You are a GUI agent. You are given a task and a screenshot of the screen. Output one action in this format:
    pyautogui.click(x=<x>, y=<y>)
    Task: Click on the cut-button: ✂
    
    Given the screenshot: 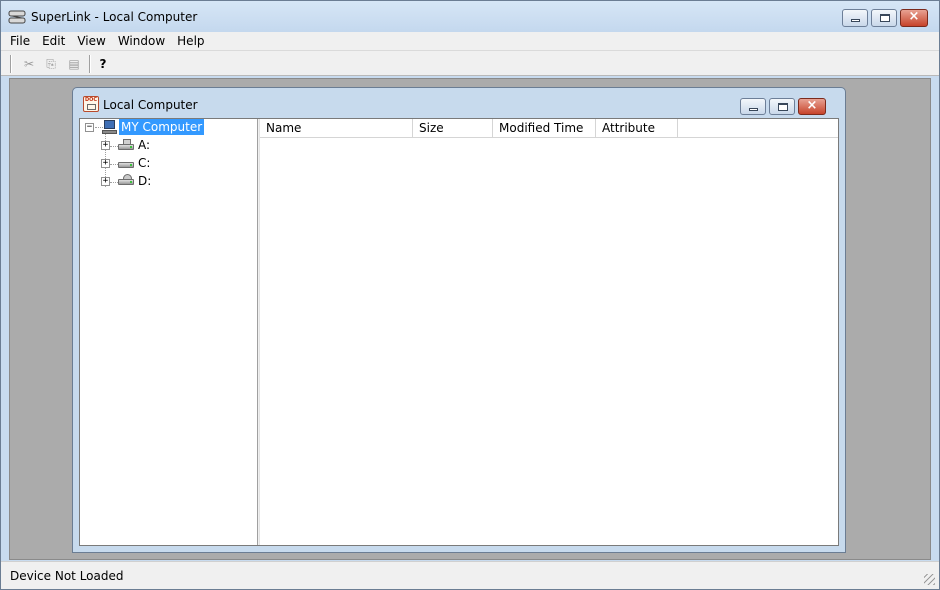 What is the action you would take?
    pyautogui.click(x=29, y=64)
    